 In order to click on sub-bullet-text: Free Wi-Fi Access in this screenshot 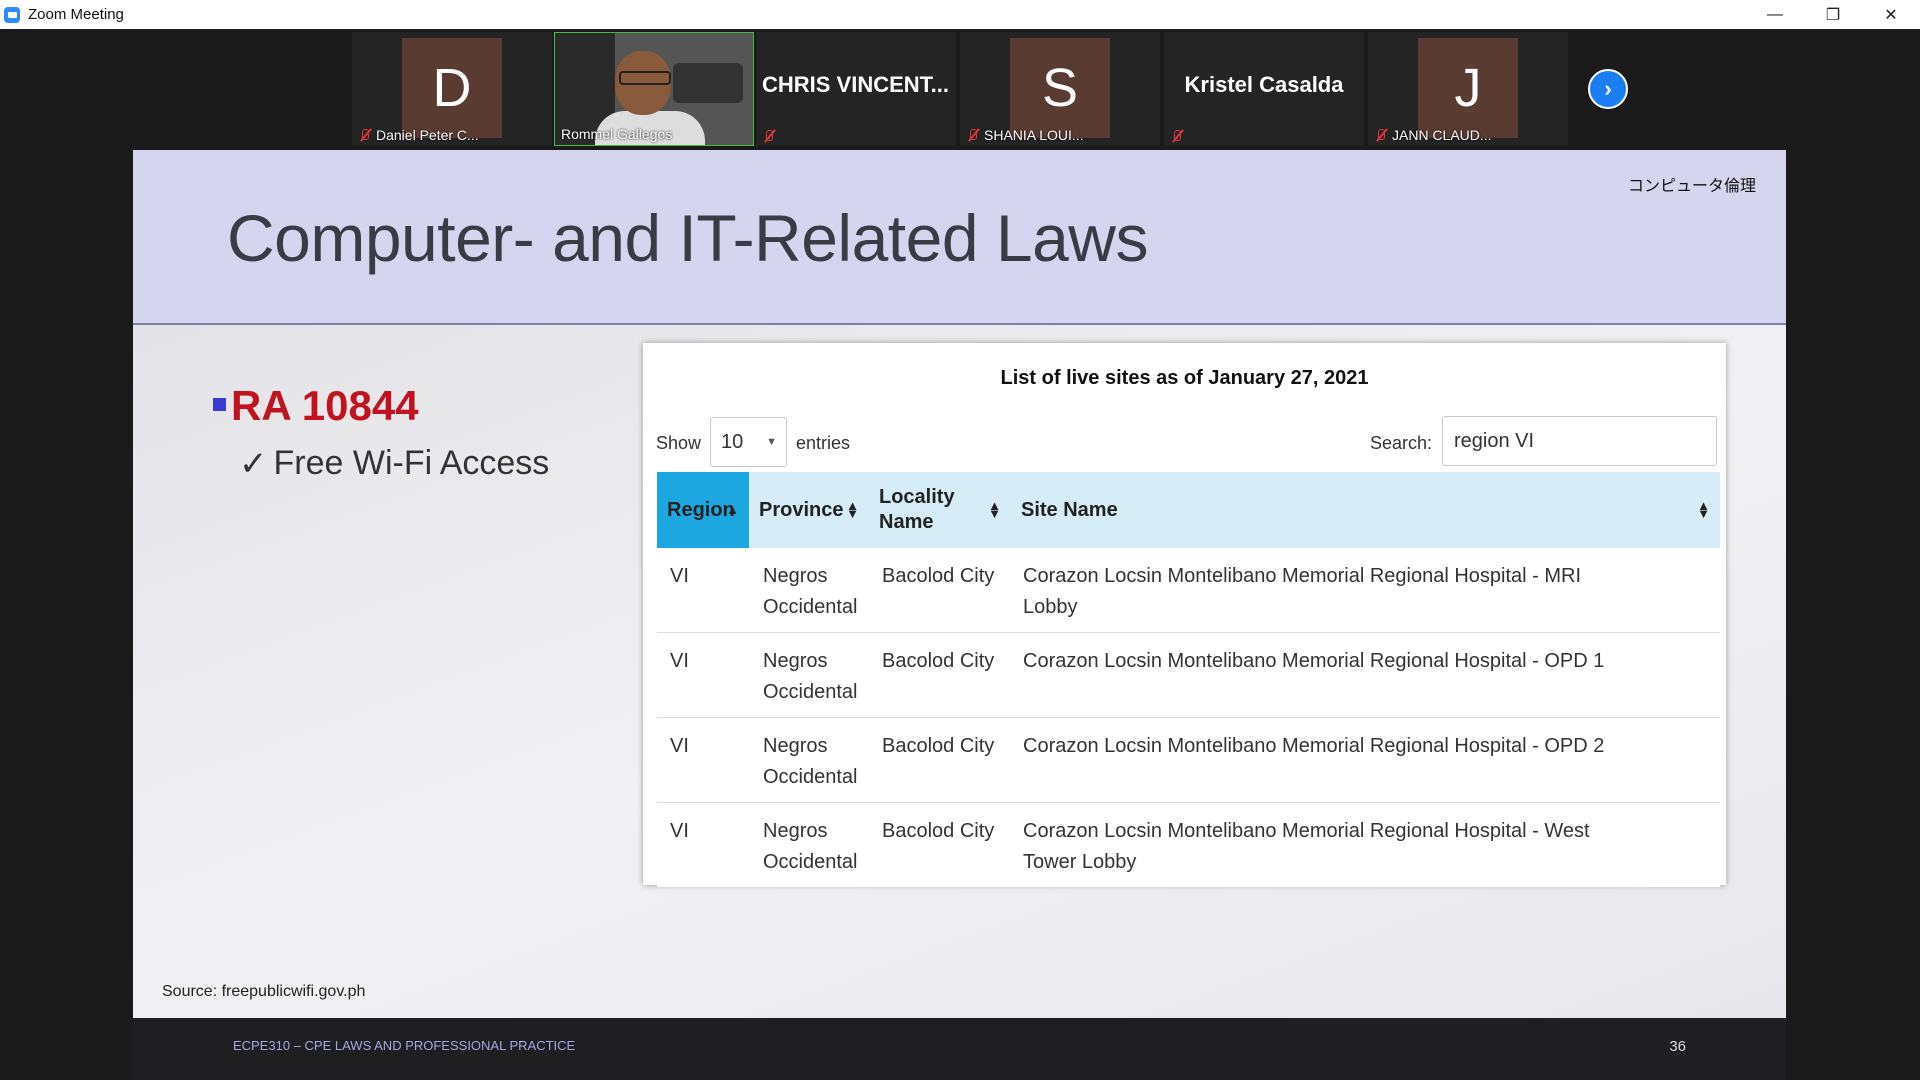, I will do `click(411, 463)`.